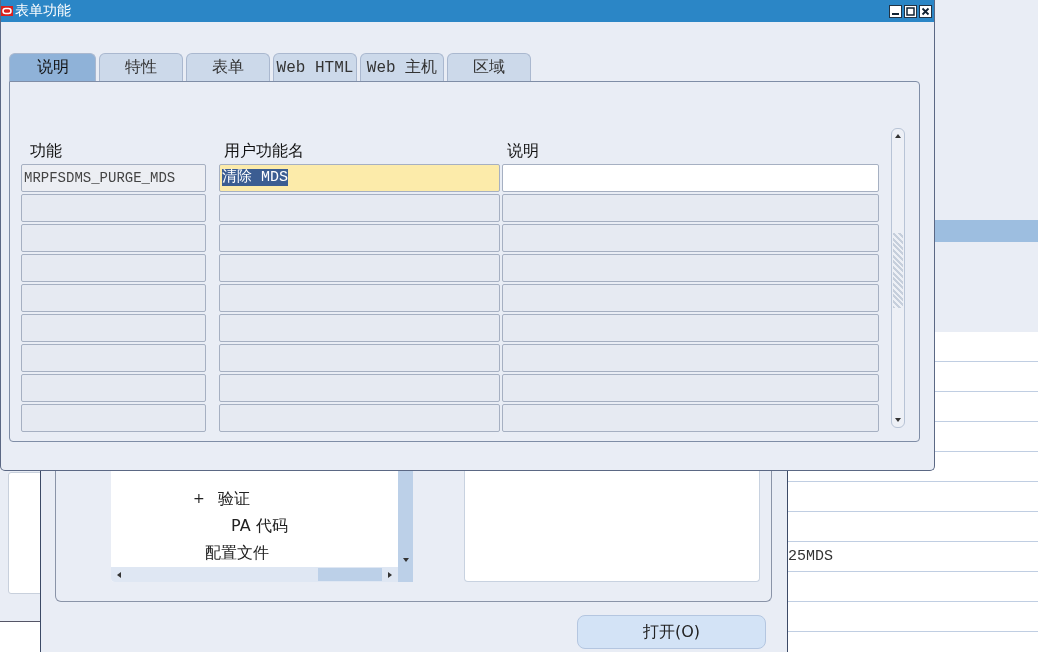  Describe the element at coordinates (315, 67) in the screenshot. I see `tab: Web HTML` at that location.